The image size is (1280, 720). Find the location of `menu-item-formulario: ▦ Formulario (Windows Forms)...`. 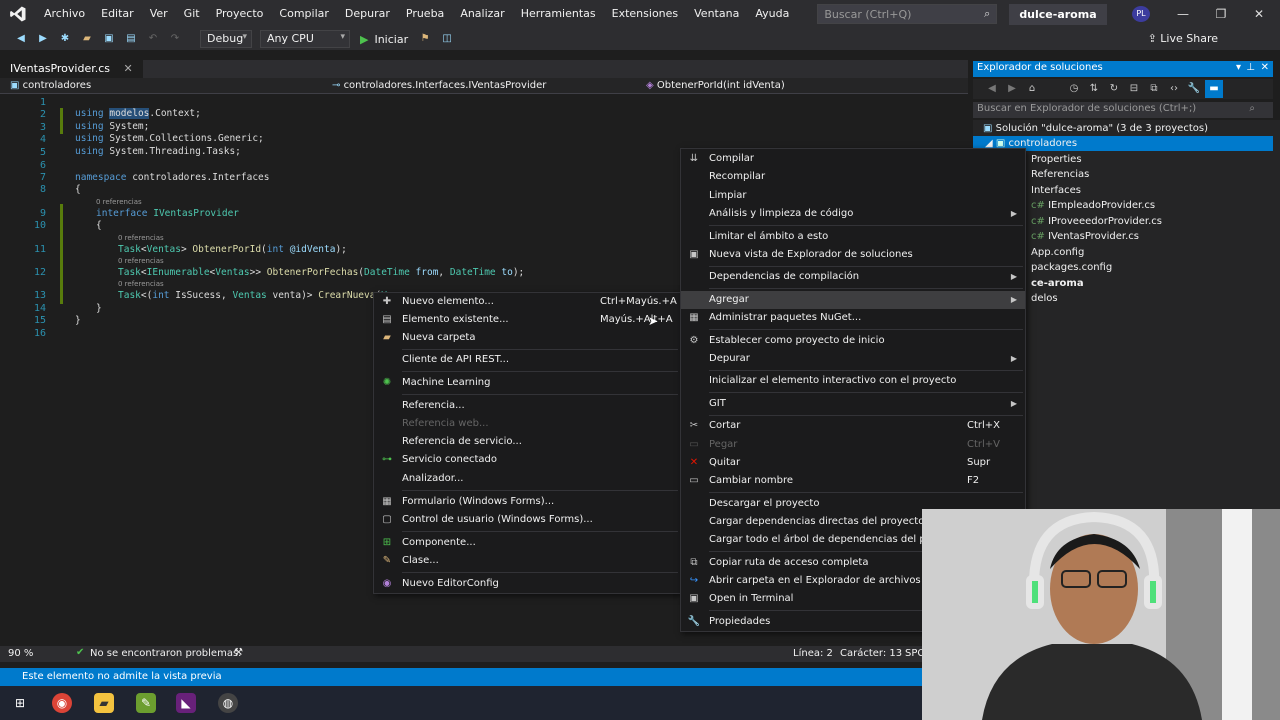

menu-item-formulario: ▦ Formulario (Windows Forms)... is located at coordinates (527, 502).